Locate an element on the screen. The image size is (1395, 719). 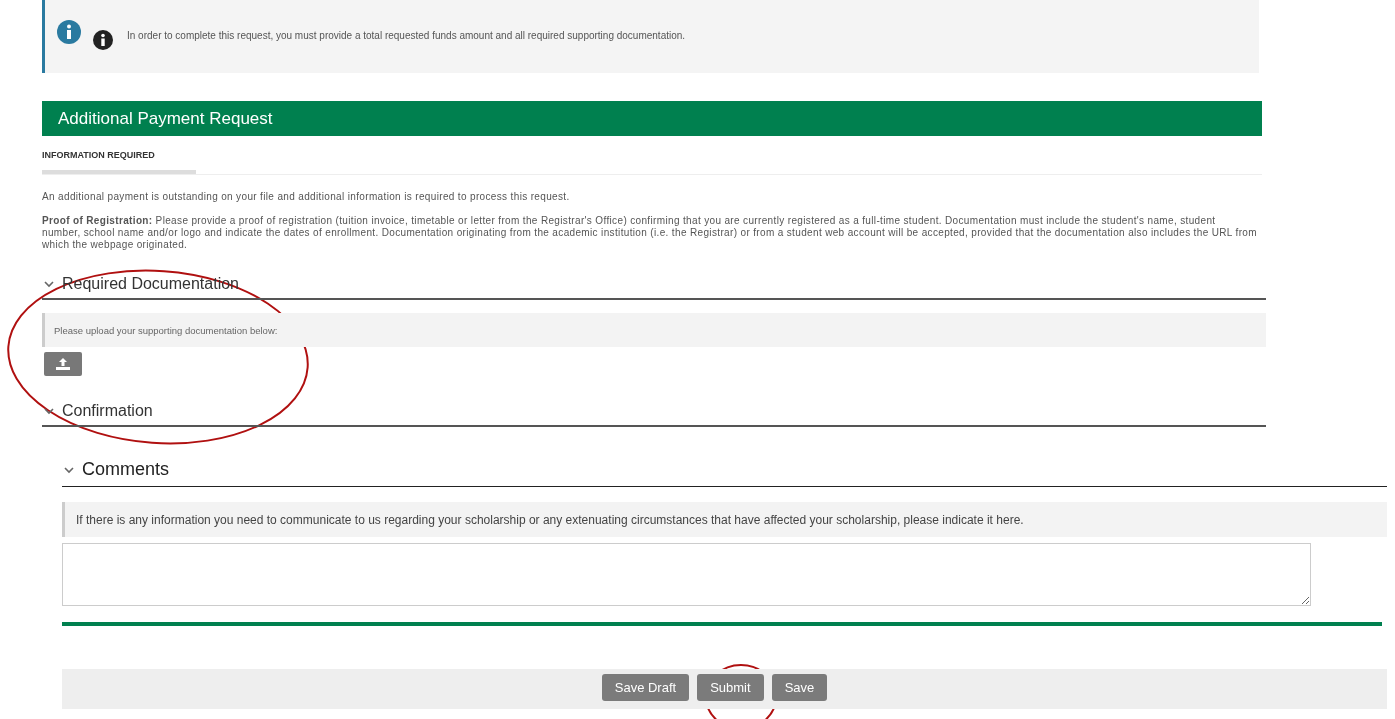
intro-text: An additional payment is outstanding on your file and additional information is required to process this request. is located at coordinates (306, 197).